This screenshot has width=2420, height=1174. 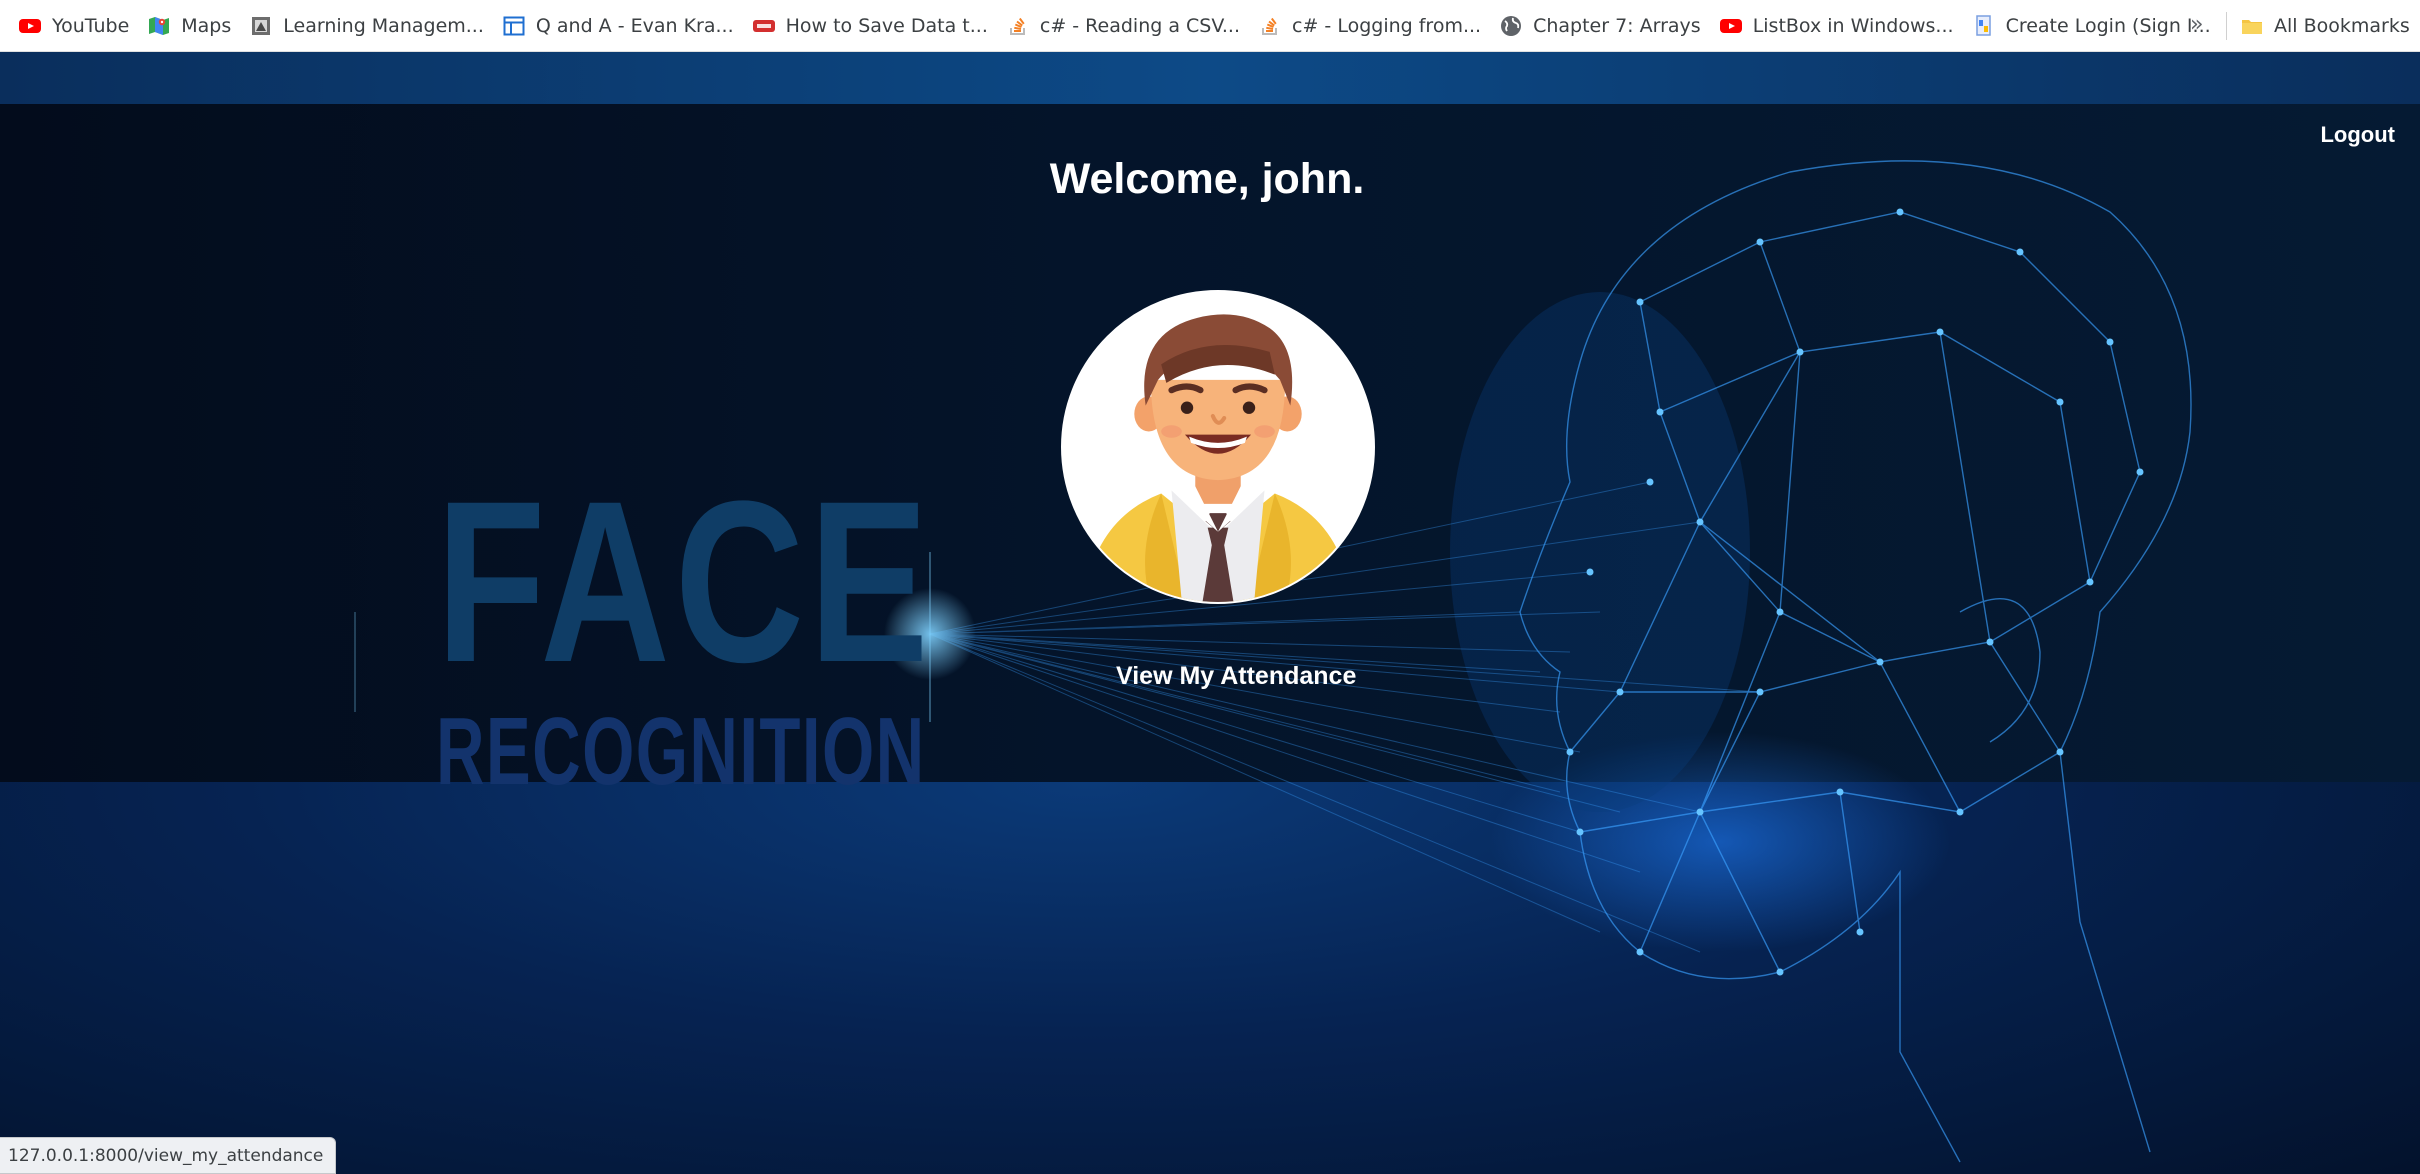 I want to click on bookmark-maps: Maps, so click(x=189, y=26).